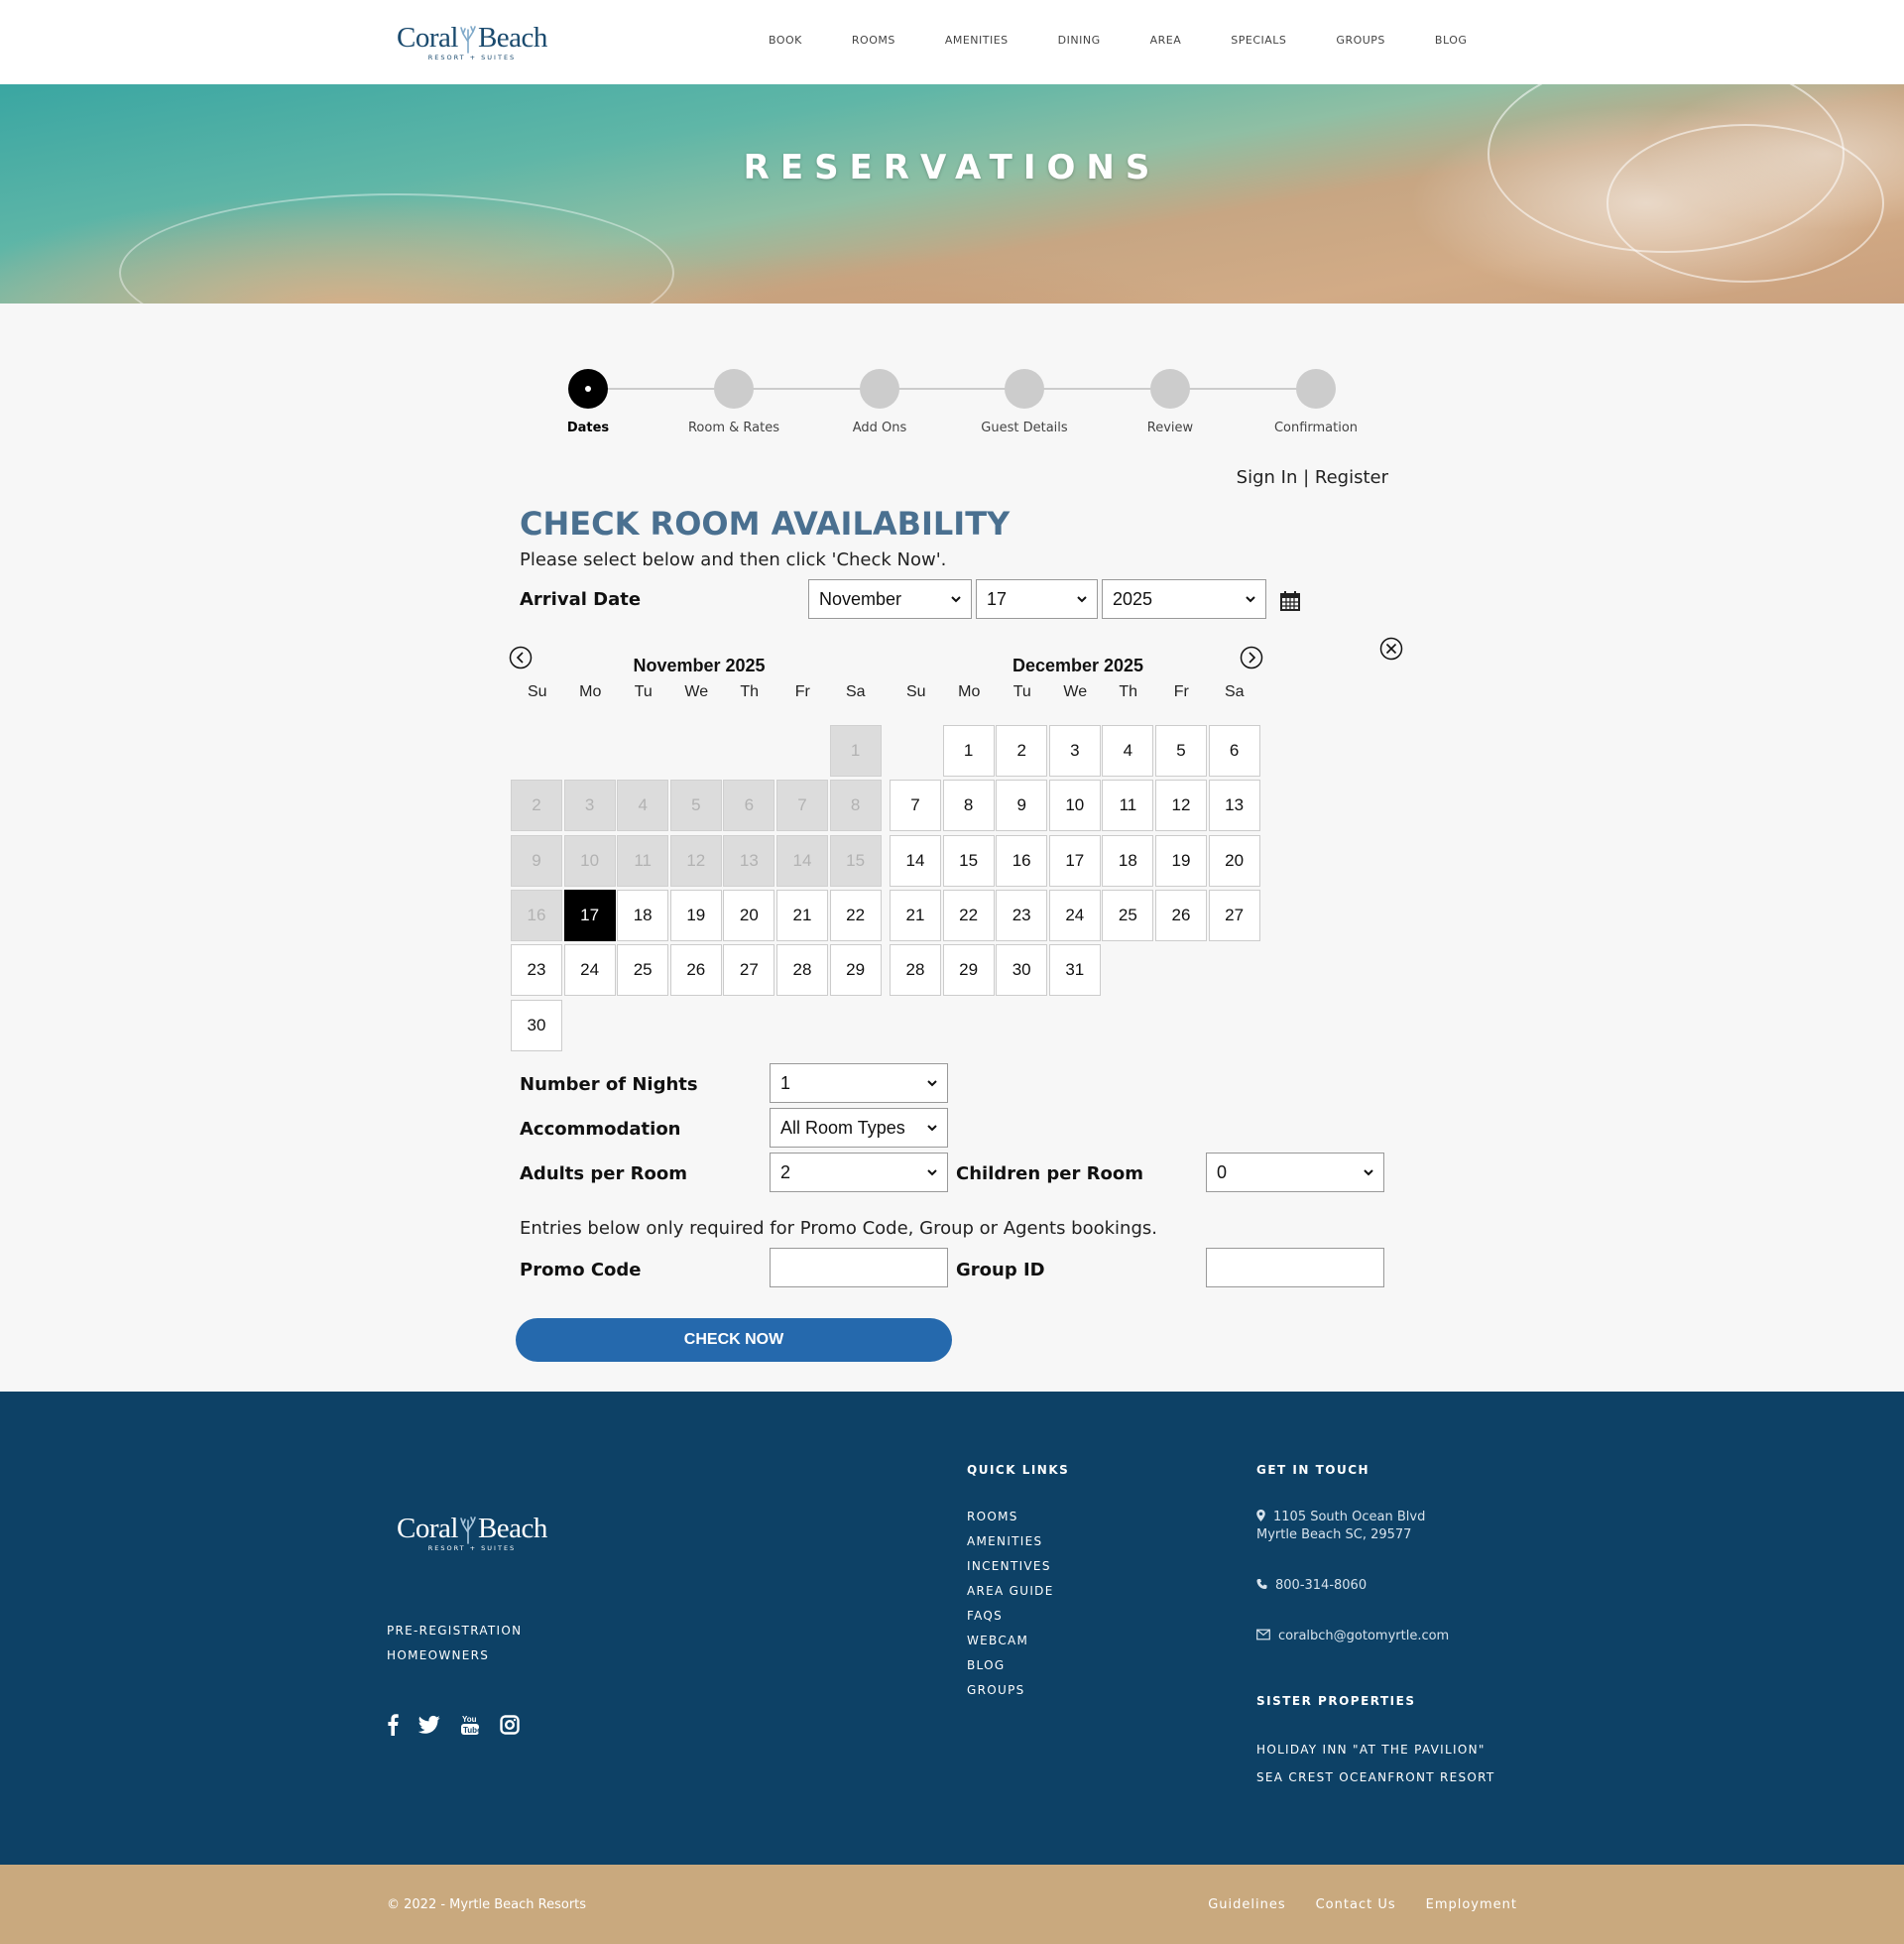 This screenshot has height=1944, width=1904. Describe the element at coordinates (1295, 1172) in the screenshot. I see `children-select: 0` at that location.